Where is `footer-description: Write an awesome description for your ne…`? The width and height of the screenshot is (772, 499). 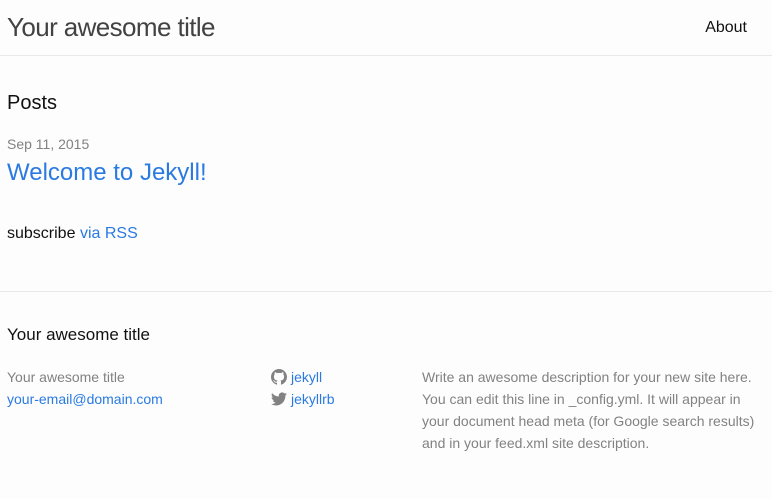
footer-description: Write an awesome description for your ne… is located at coordinates (588, 410).